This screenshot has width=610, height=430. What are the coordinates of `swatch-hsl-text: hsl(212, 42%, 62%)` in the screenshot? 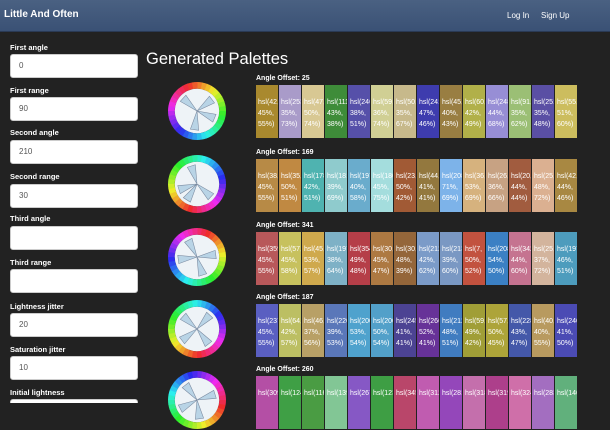 It's located at (429, 260).